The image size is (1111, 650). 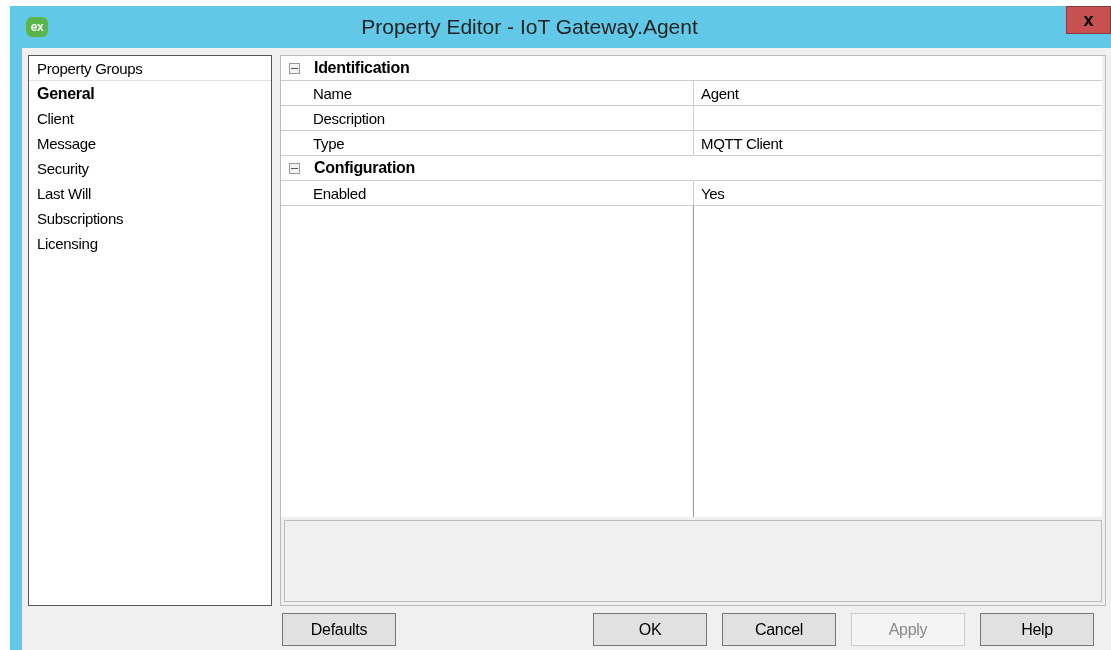 What do you see at coordinates (503, 143) in the screenshot?
I see `property-name: Type` at bounding box center [503, 143].